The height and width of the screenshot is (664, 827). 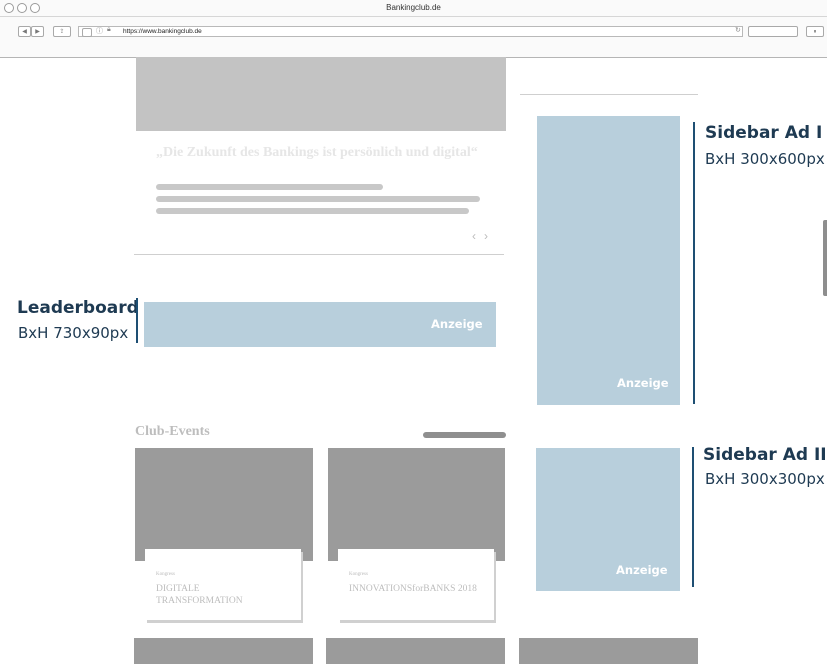 What do you see at coordinates (178, 589) in the screenshot?
I see `event-card-title: DIGITALE` at bounding box center [178, 589].